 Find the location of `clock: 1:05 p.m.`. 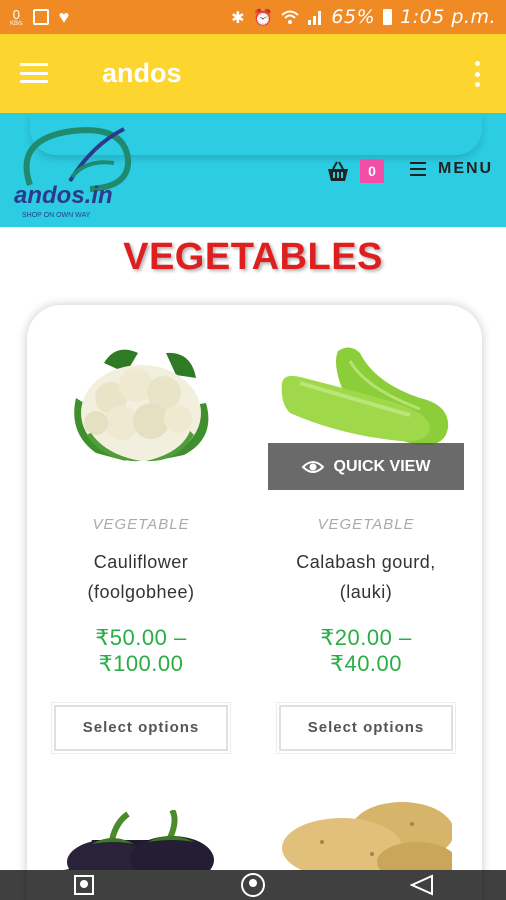

clock: 1:05 p.m. is located at coordinates (448, 17).